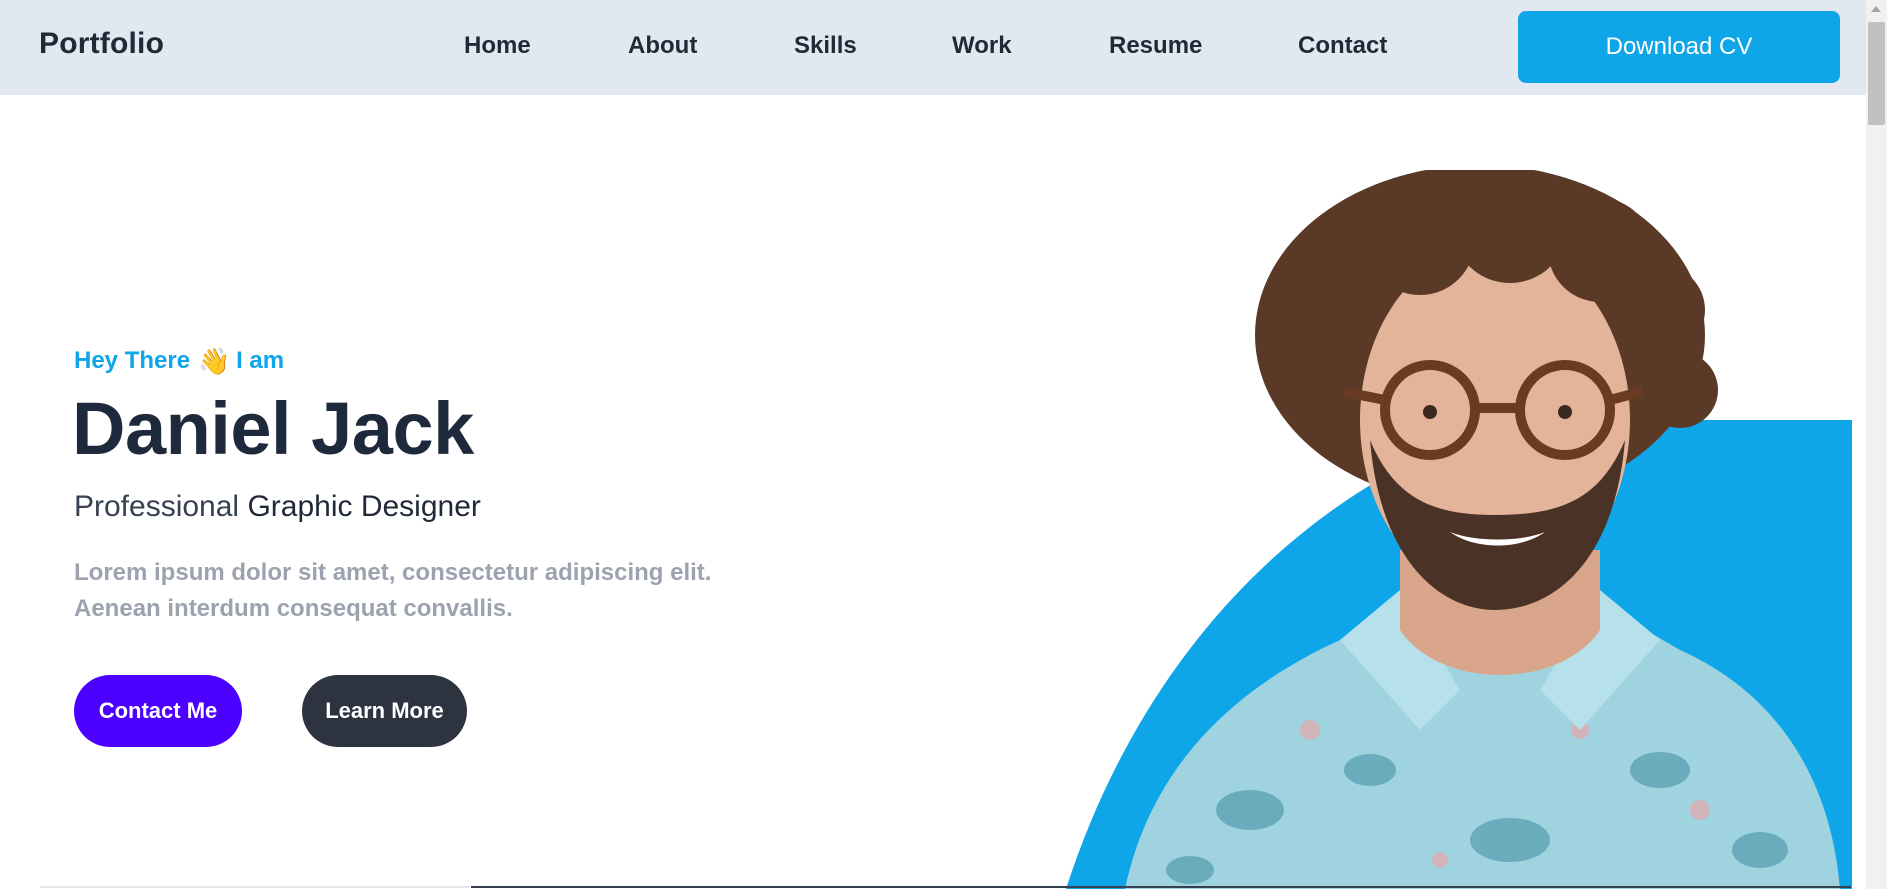  What do you see at coordinates (132, 360) in the screenshot?
I see `greeting-prefix: Hey There` at bounding box center [132, 360].